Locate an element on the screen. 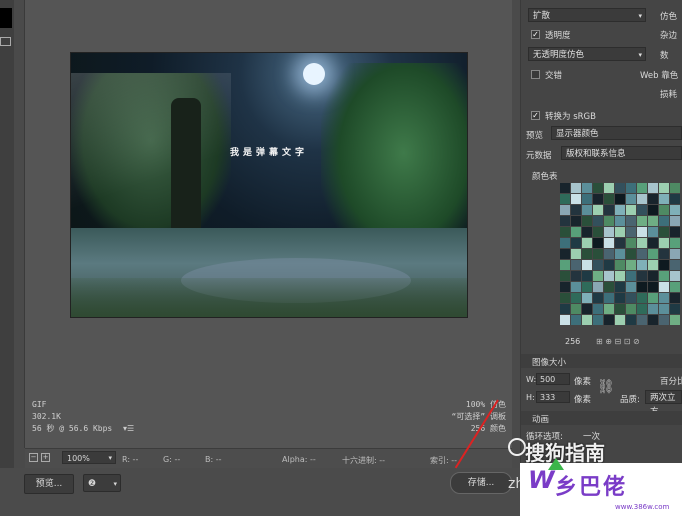  zoom-select: 100% ▾ is located at coordinates (89, 457).